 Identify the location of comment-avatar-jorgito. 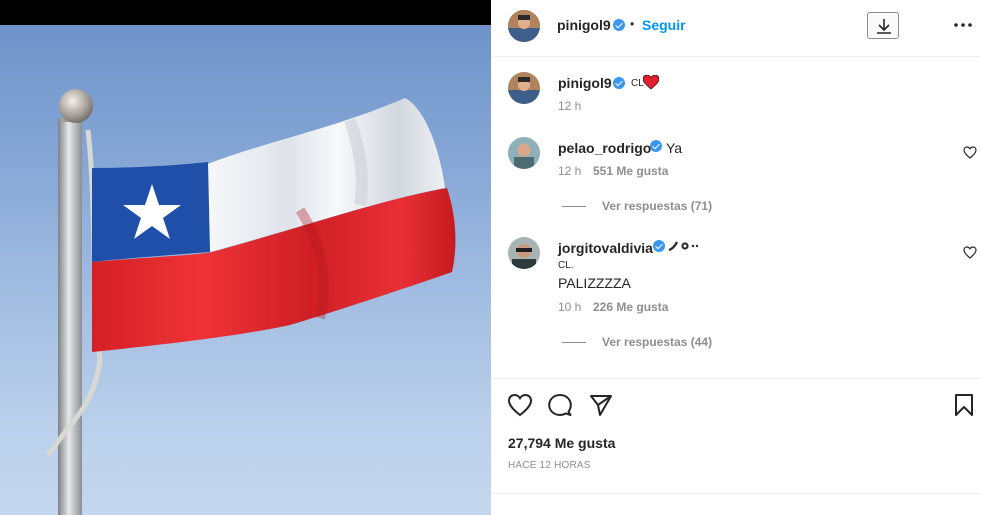
(524, 253).